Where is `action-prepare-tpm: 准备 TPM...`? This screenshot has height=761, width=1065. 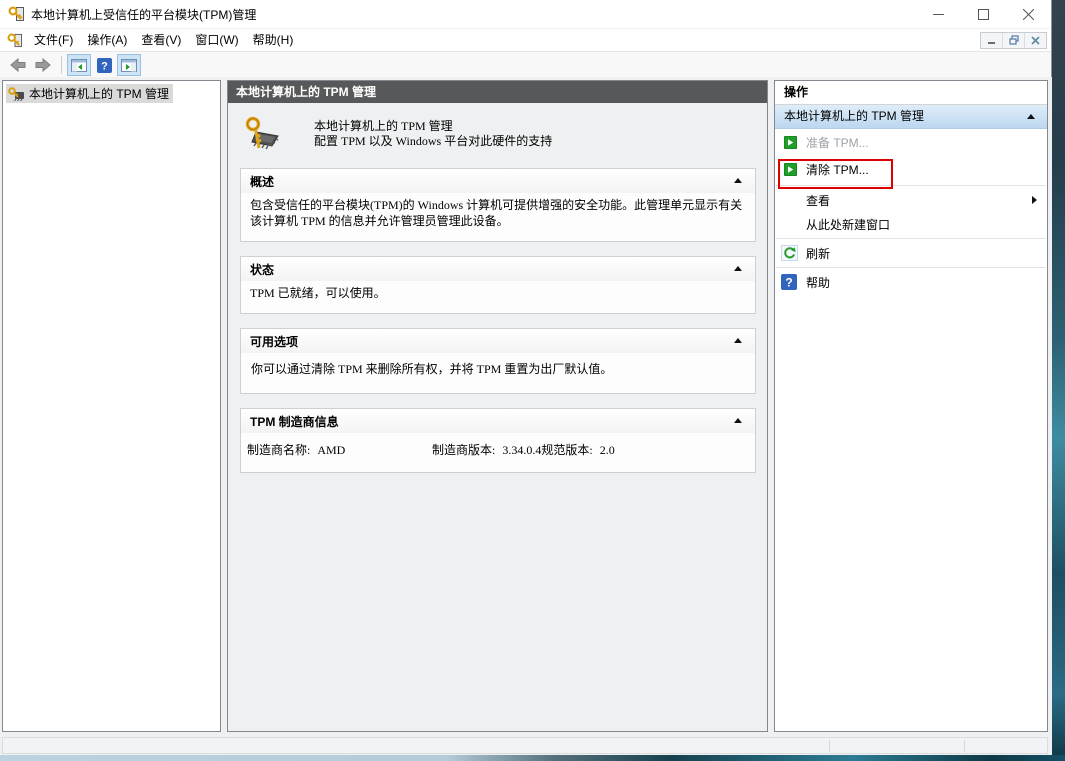
action-prepare-tpm: 准备 TPM... is located at coordinates (911, 142).